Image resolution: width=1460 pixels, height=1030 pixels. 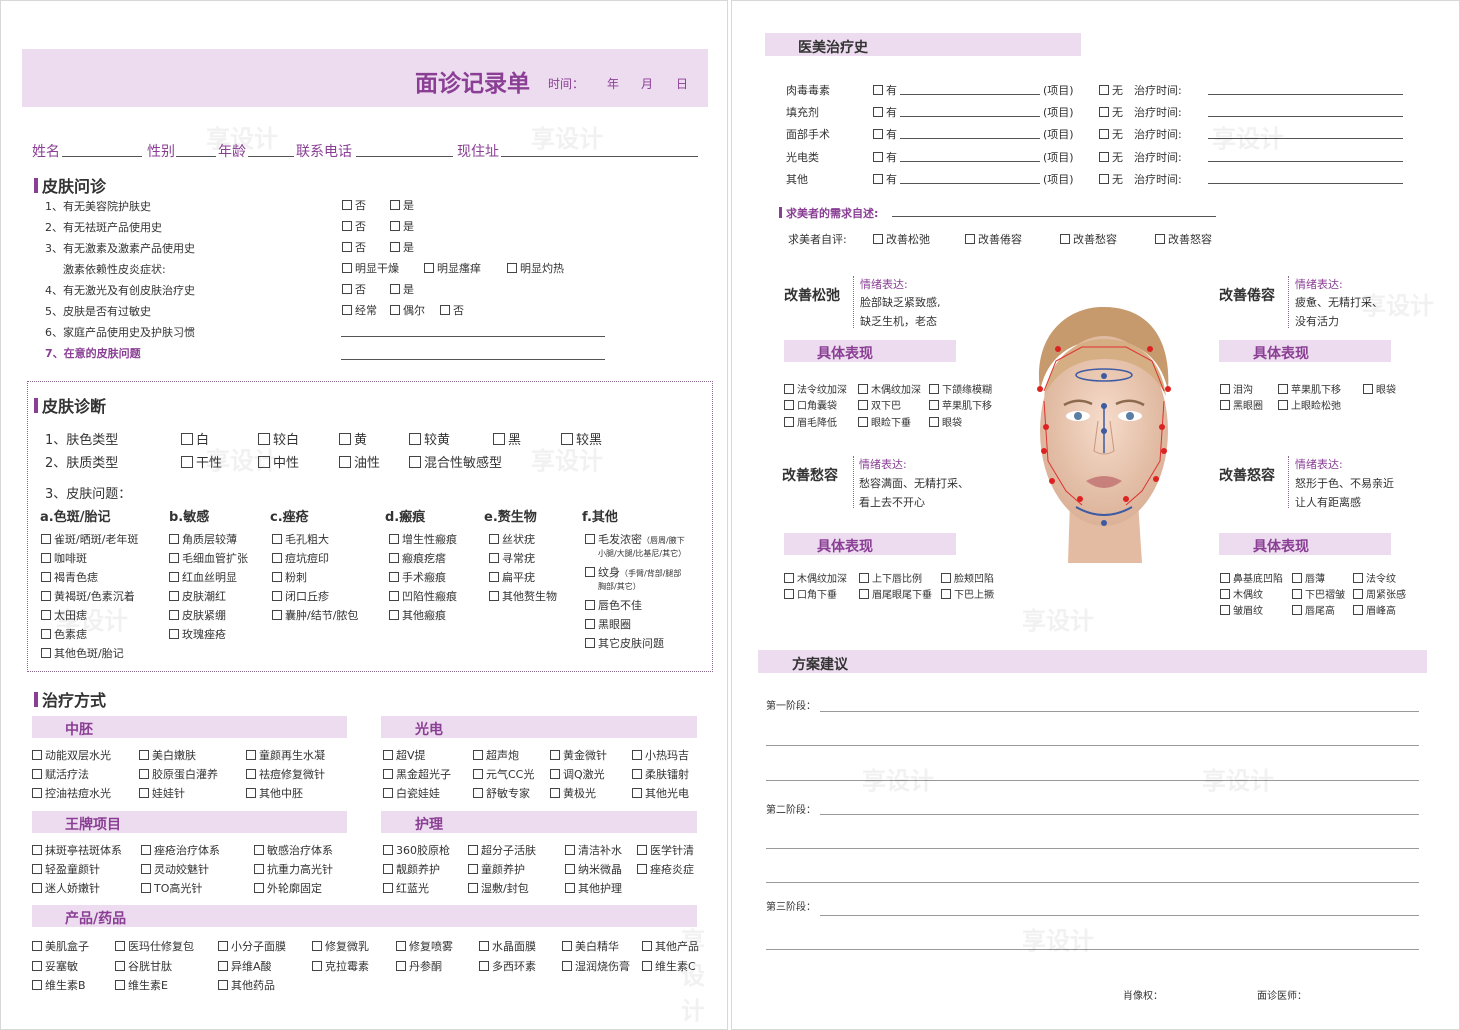 What do you see at coordinates (102, 156) in the screenshot?
I see `name-field` at bounding box center [102, 156].